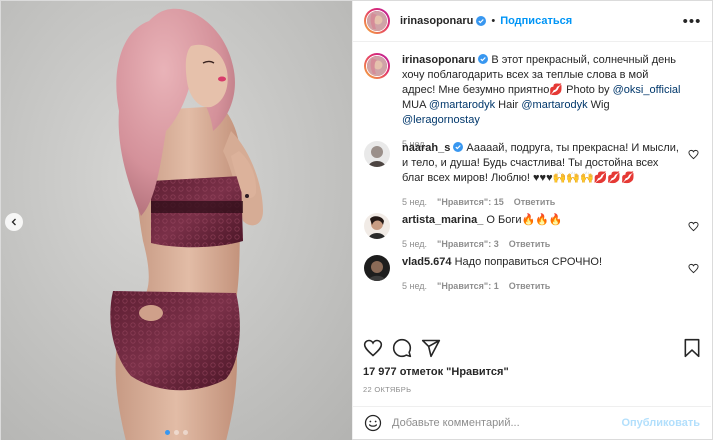  I want to click on post-date: 22 октябрь, so click(532, 389).